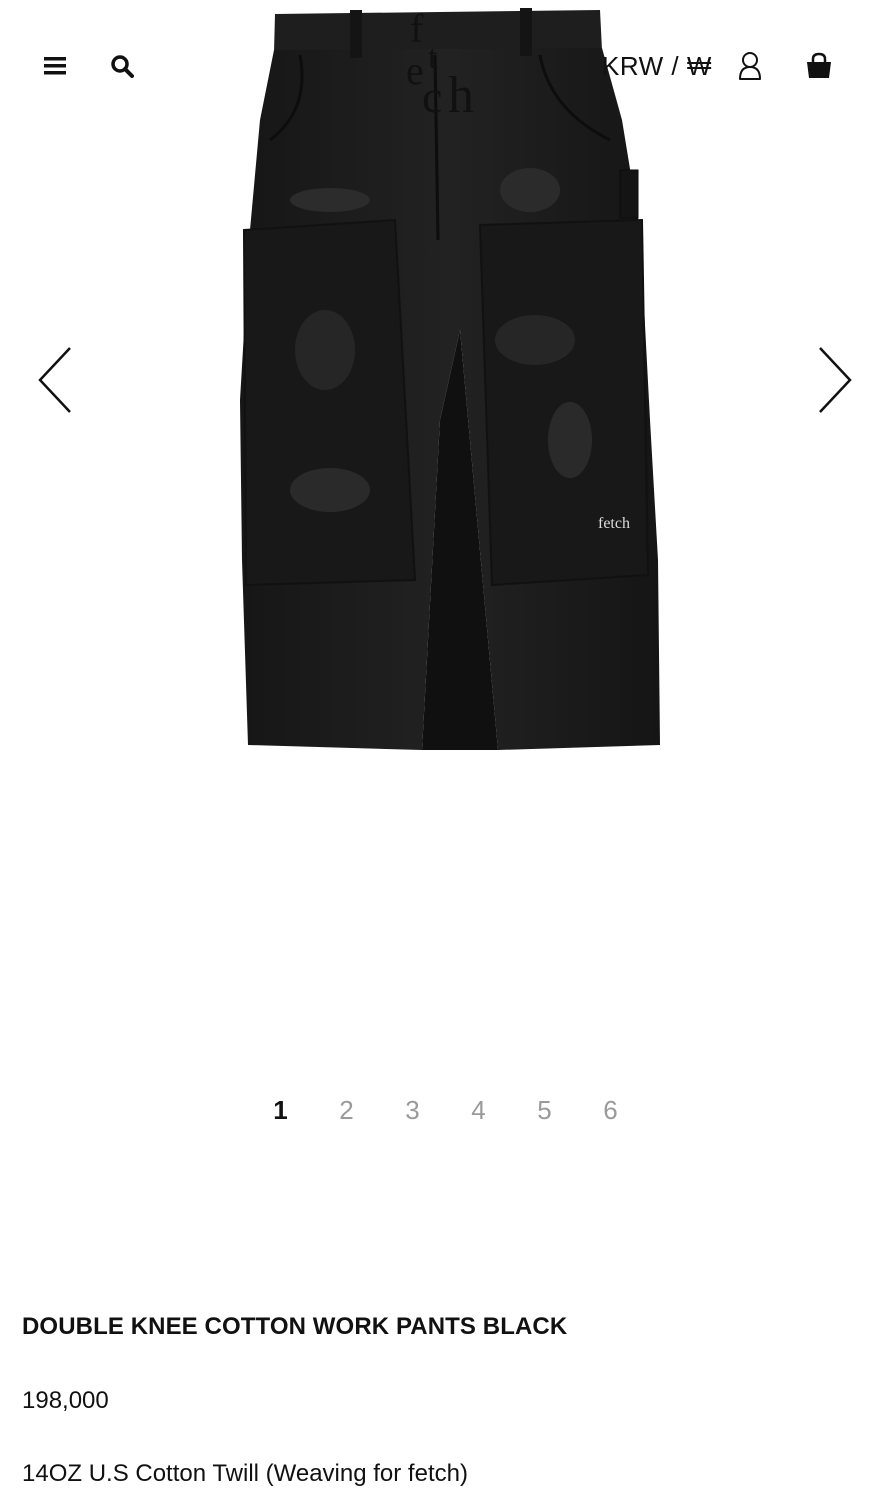 This screenshot has width=891, height=1500. I want to click on previous-image-button, so click(55, 380).